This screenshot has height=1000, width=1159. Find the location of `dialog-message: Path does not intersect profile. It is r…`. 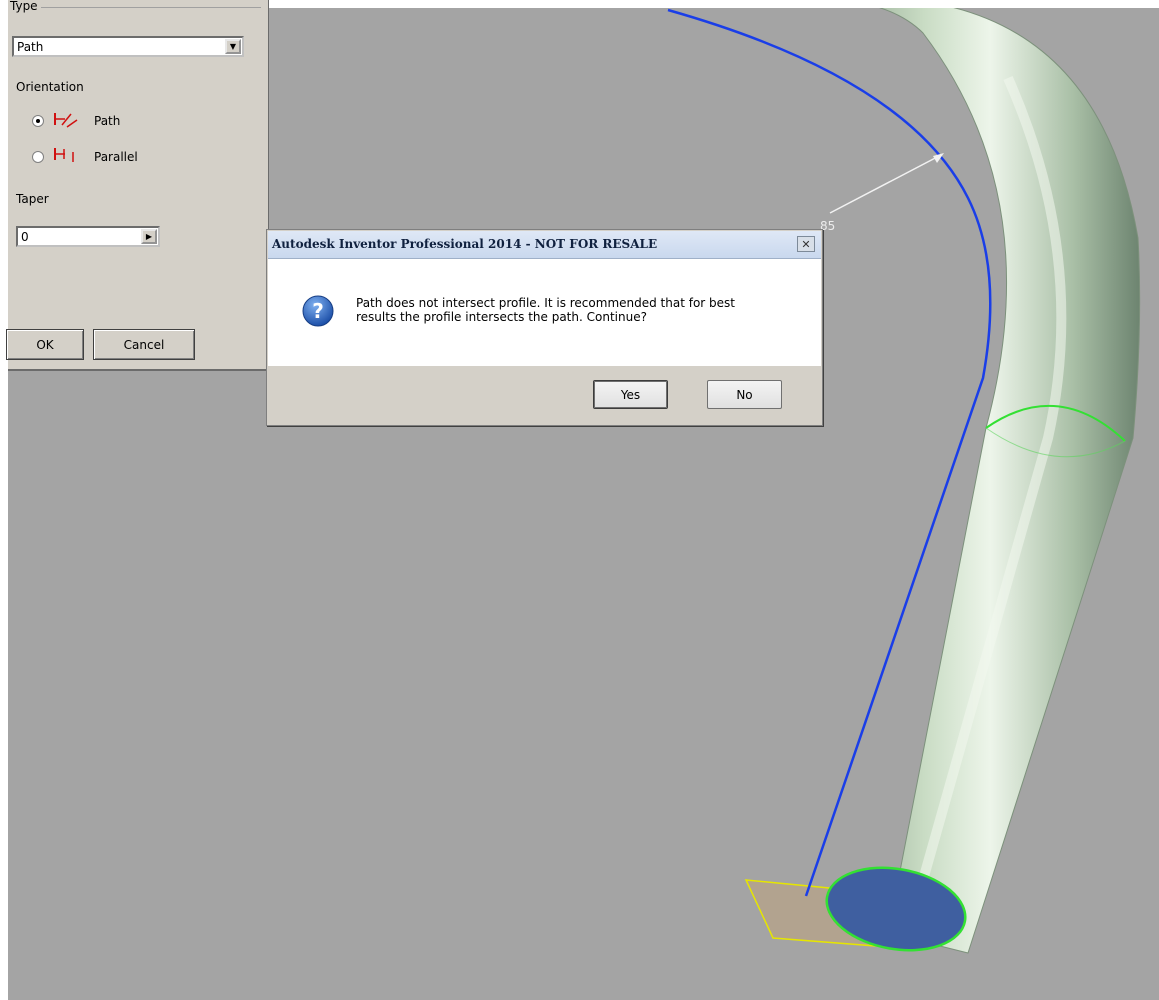

dialog-message: Path does not intersect profile. It is r… is located at coordinates (546, 310).